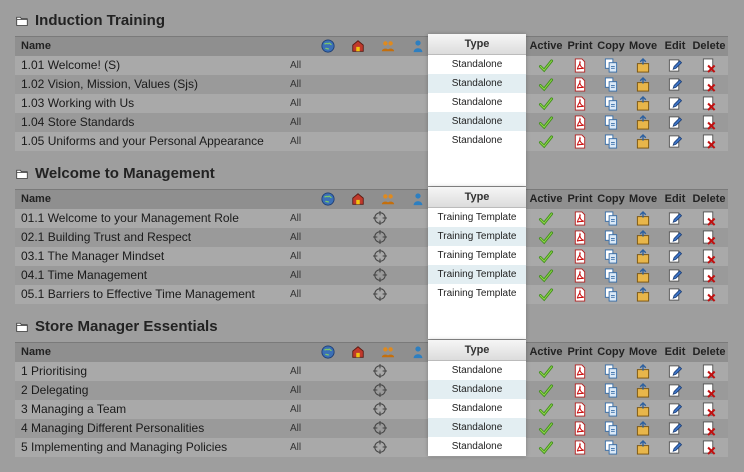 The image size is (744, 472). What do you see at coordinates (371, 256) in the screenshot?
I see `table-row: 03.1 The Manager Mindset All` at bounding box center [371, 256].